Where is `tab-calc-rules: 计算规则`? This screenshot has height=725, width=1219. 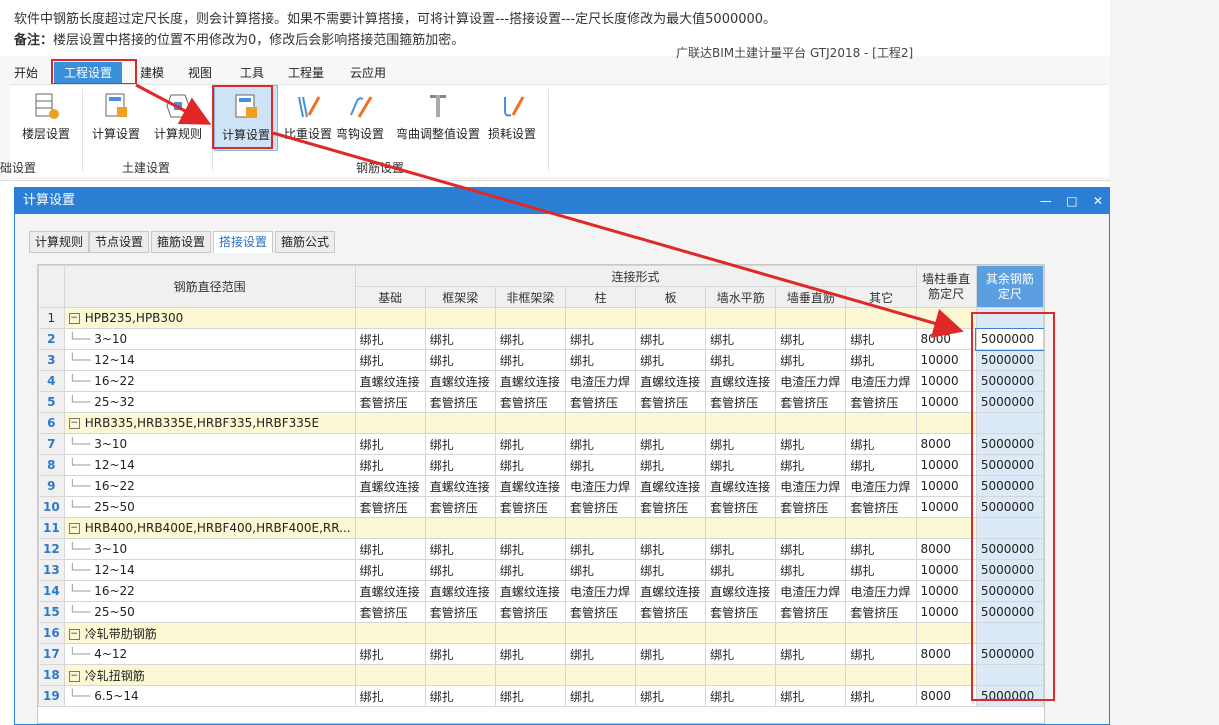 tab-calc-rules: 计算规则 is located at coordinates (59, 242).